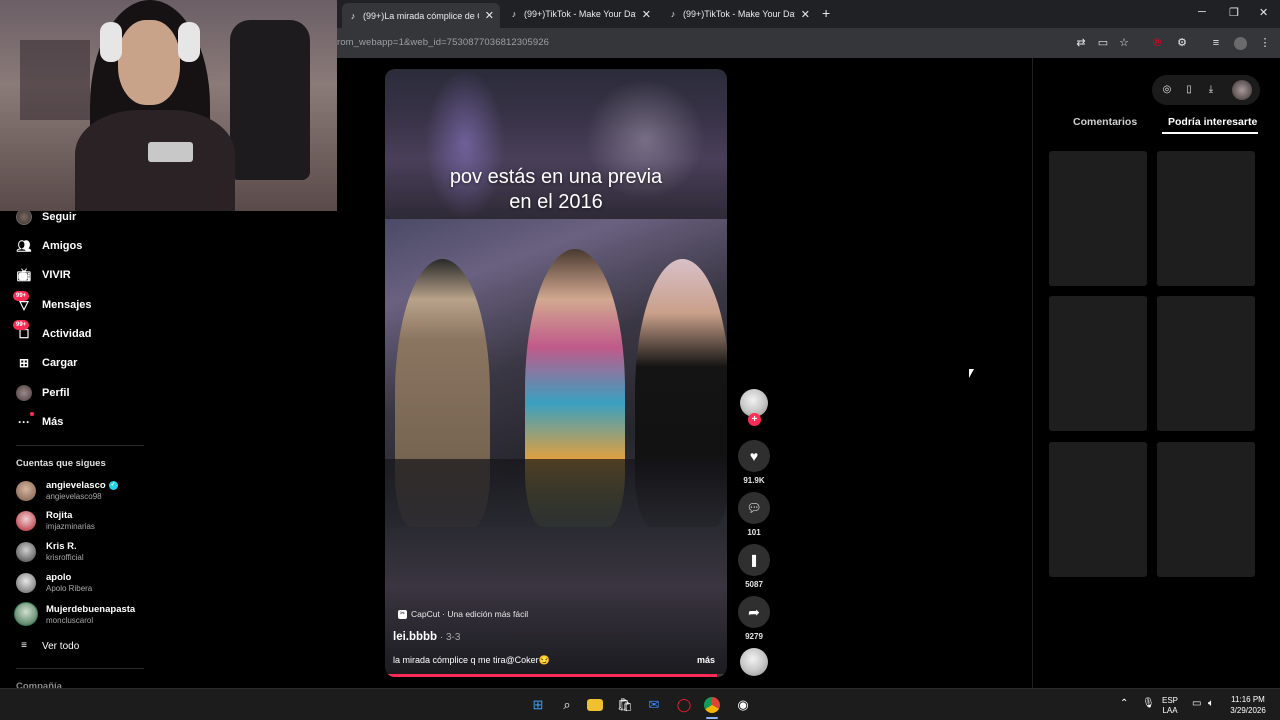 The height and width of the screenshot is (720, 1280). What do you see at coordinates (1167, 90) in the screenshot?
I see `explore-icon: ◎` at bounding box center [1167, 90].